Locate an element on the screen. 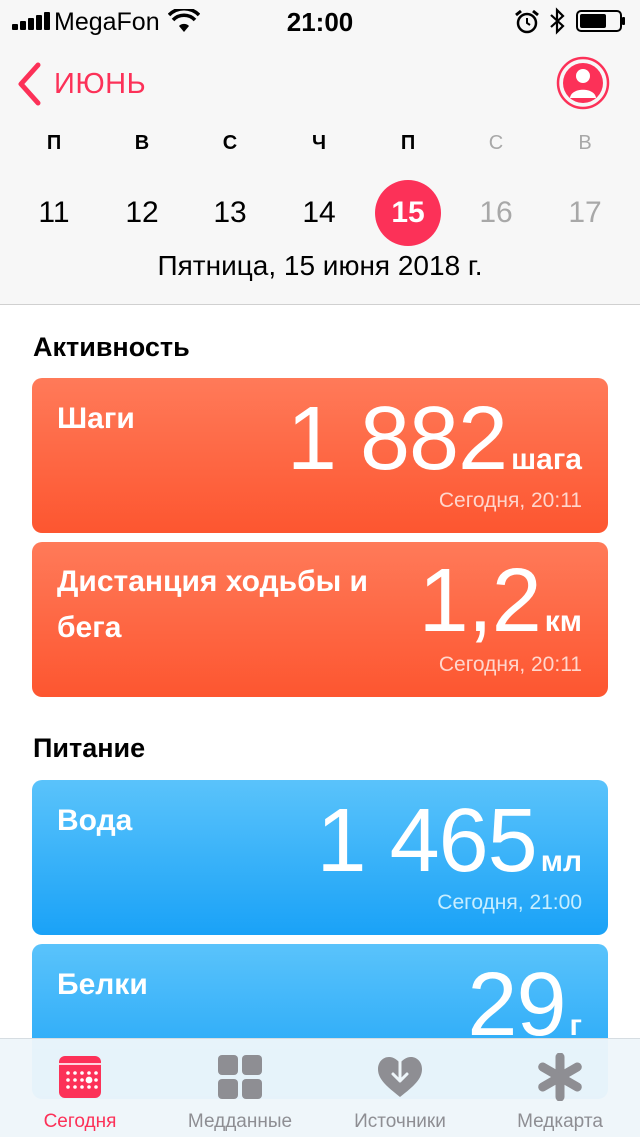 This screenshot has height=1137, width=640. weekday-sat: С is located at coordinates (496, 143).